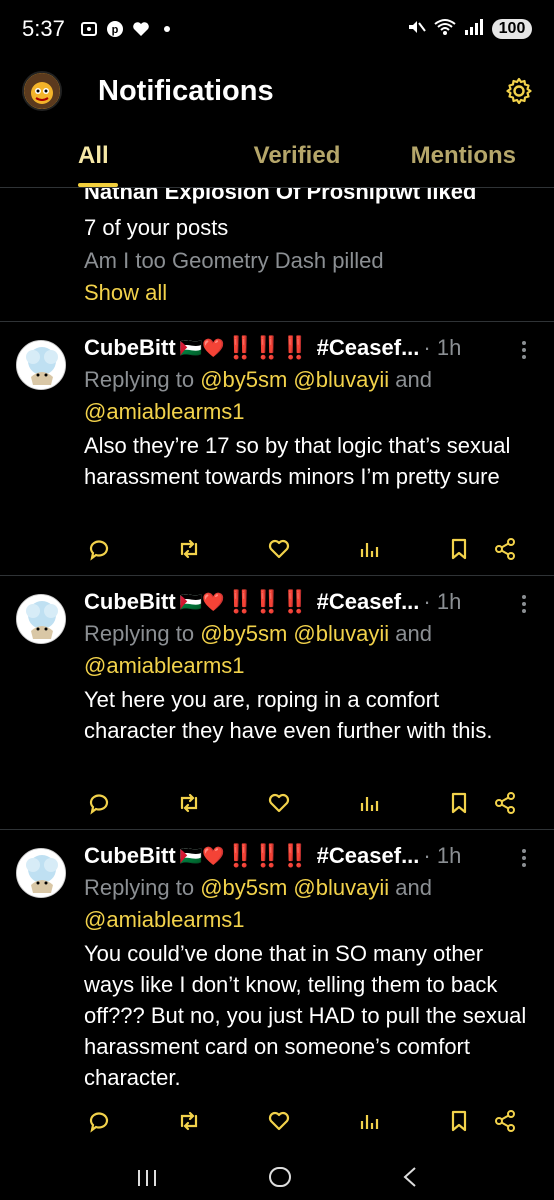 The image size is (554, 1200). Describe the element at coordinates (280, 1179) in the screenshot. I see `home-button` at that location.